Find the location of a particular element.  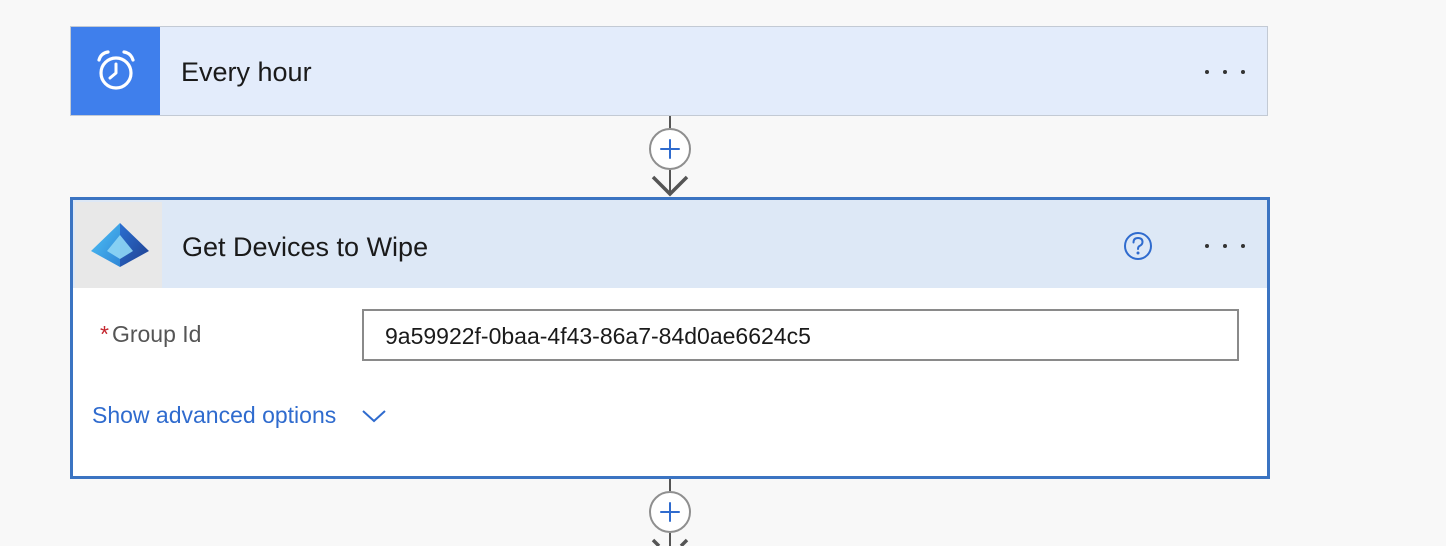

trigger-icon-tile is located at coordinates (115, 71).